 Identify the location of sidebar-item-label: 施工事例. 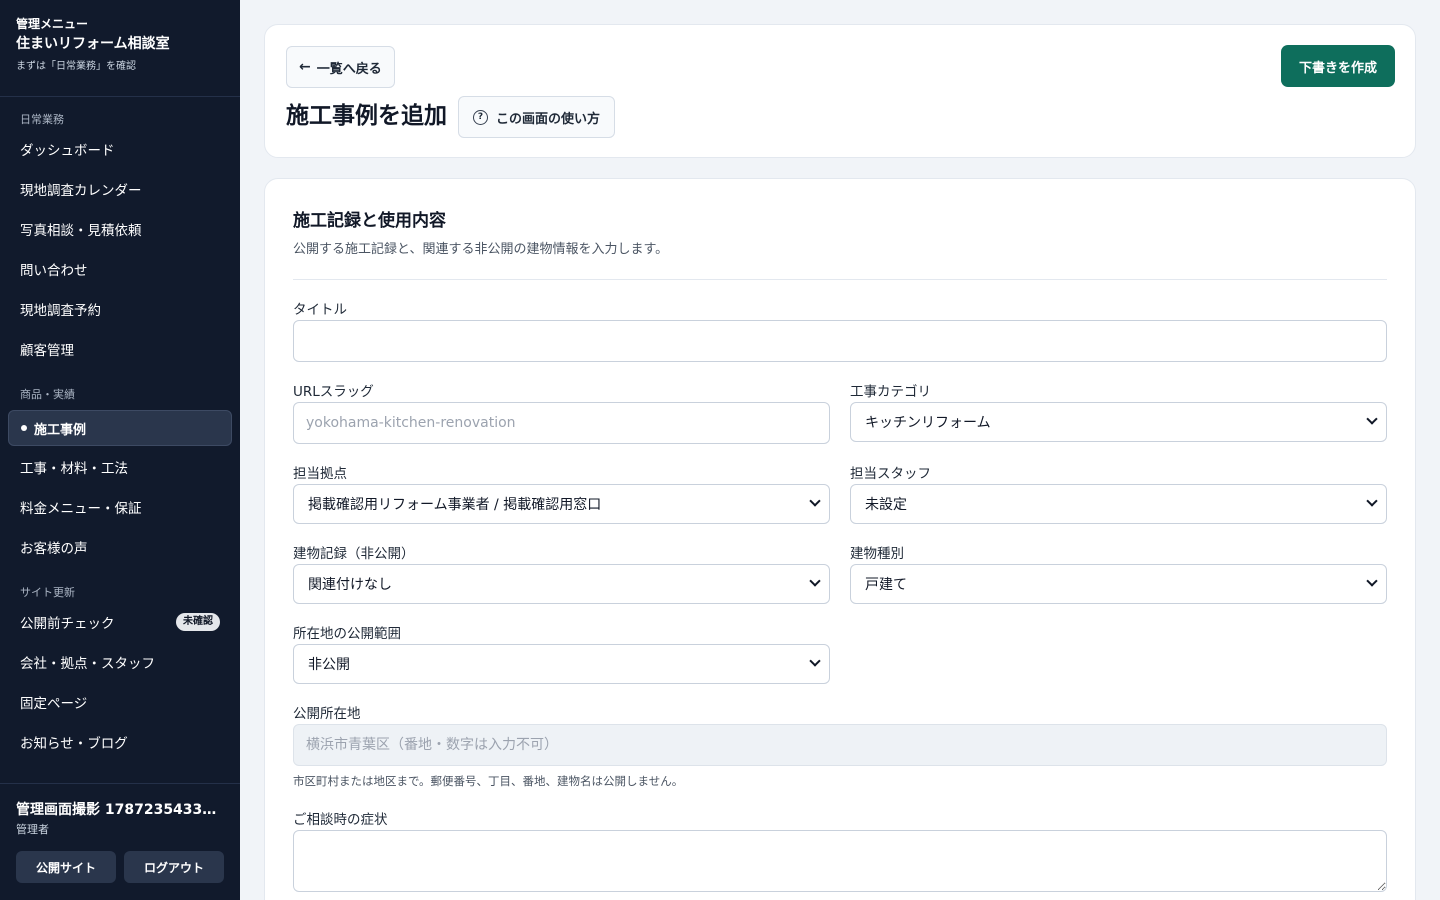
(60, 430).